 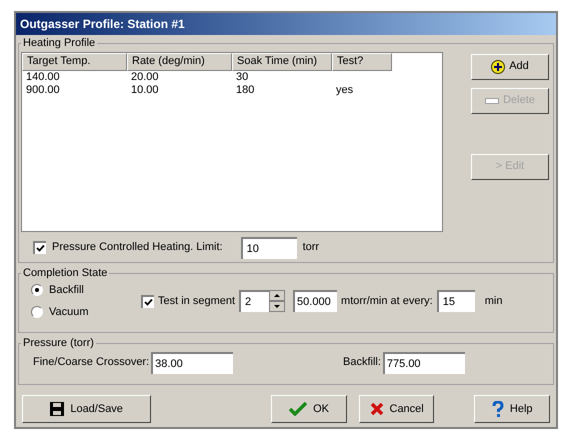 What do you see at coordinates (197, 301) in the screenshot?
I see `checkbox-label: Test in segment` at bounding box center [197, 301].